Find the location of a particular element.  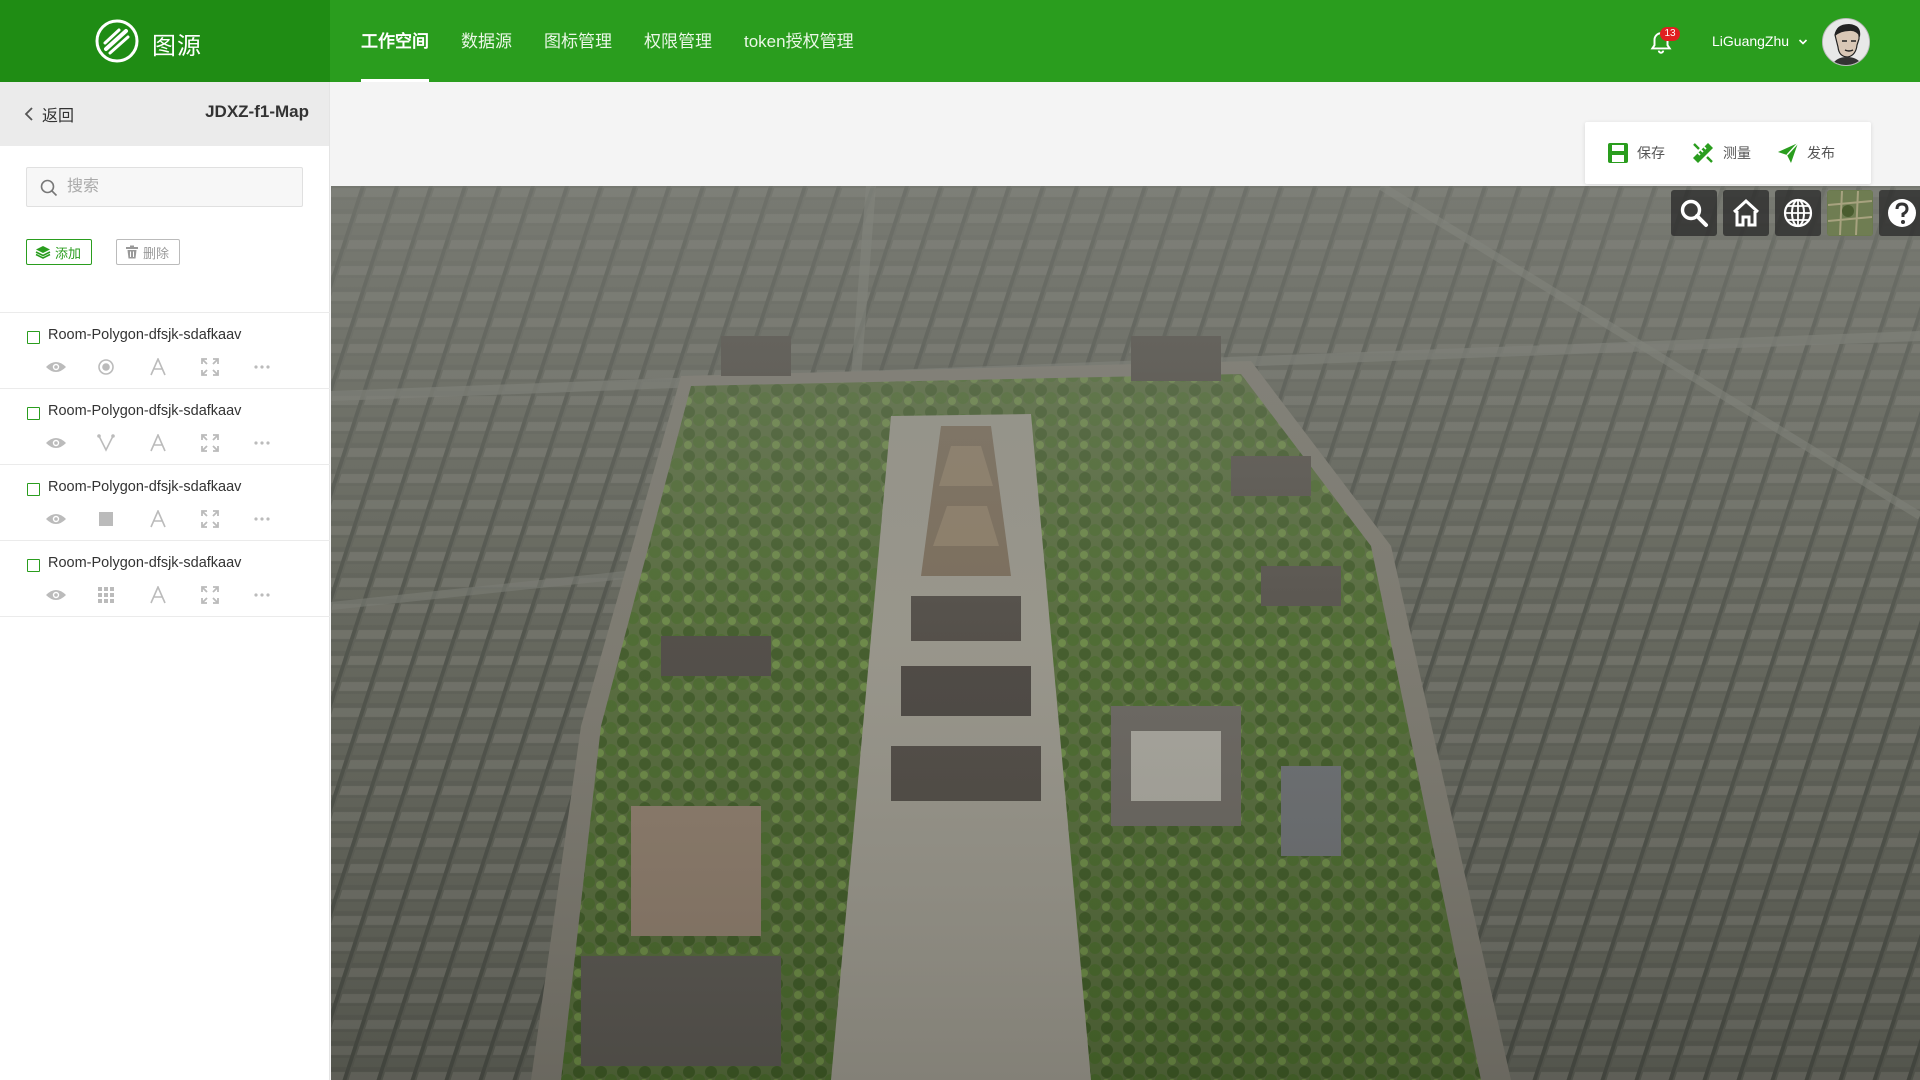

avatar-portrait-icon is located at coordinates (1846, 42).